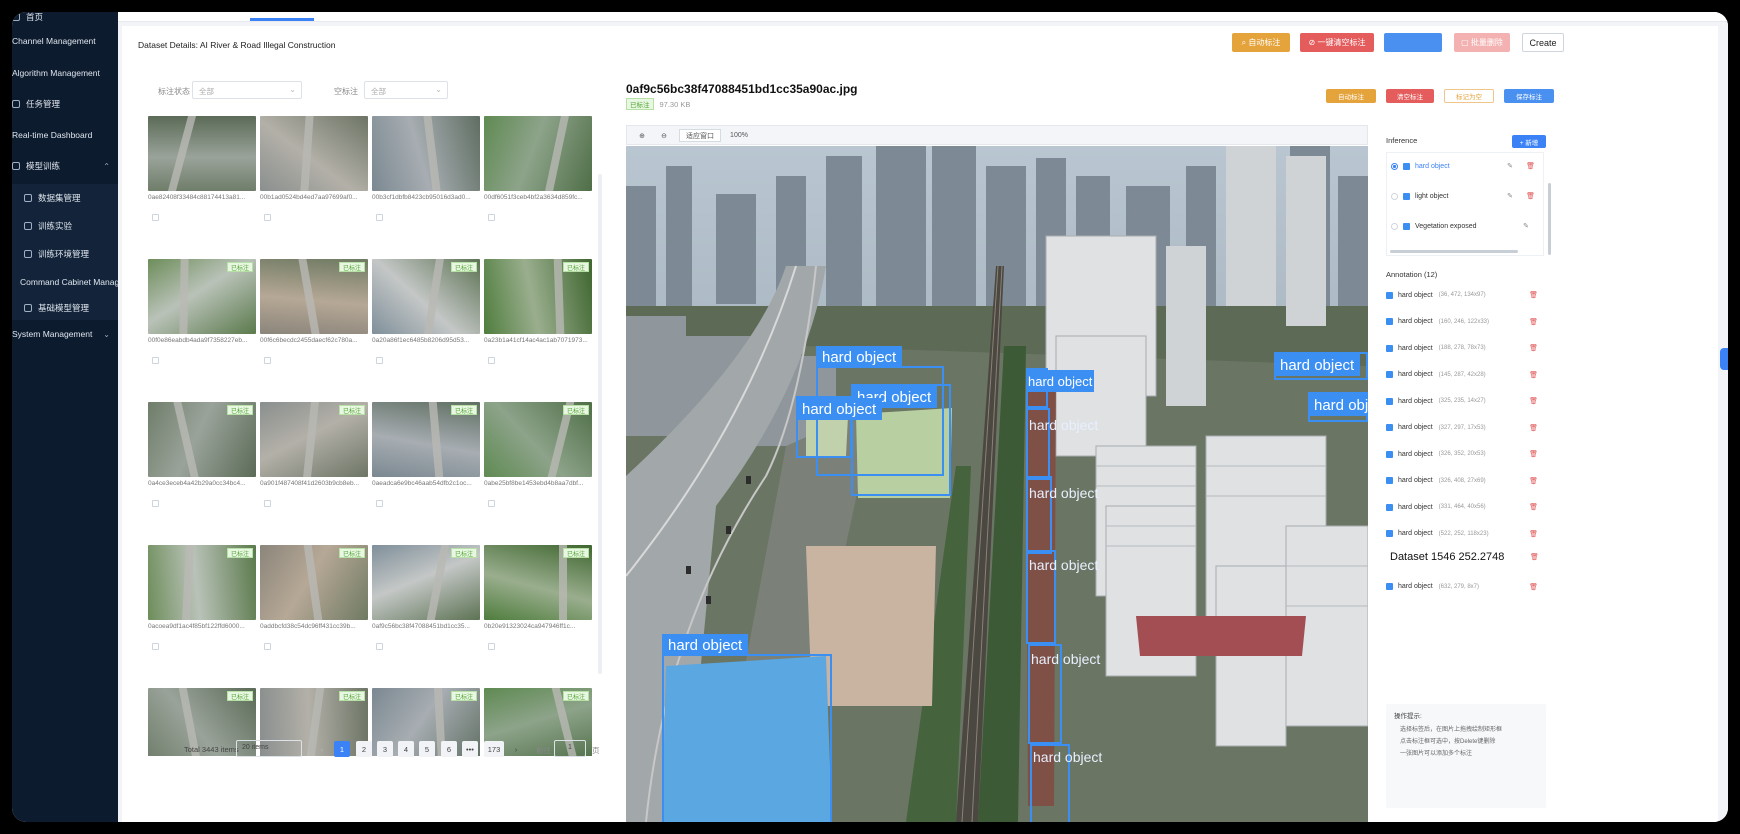 This screenshot has height=834, width=1740. Describe the element at coordinates (65, 104) in the screenshot. I see `sidebar-item-task-management: 任务管理` at that location.